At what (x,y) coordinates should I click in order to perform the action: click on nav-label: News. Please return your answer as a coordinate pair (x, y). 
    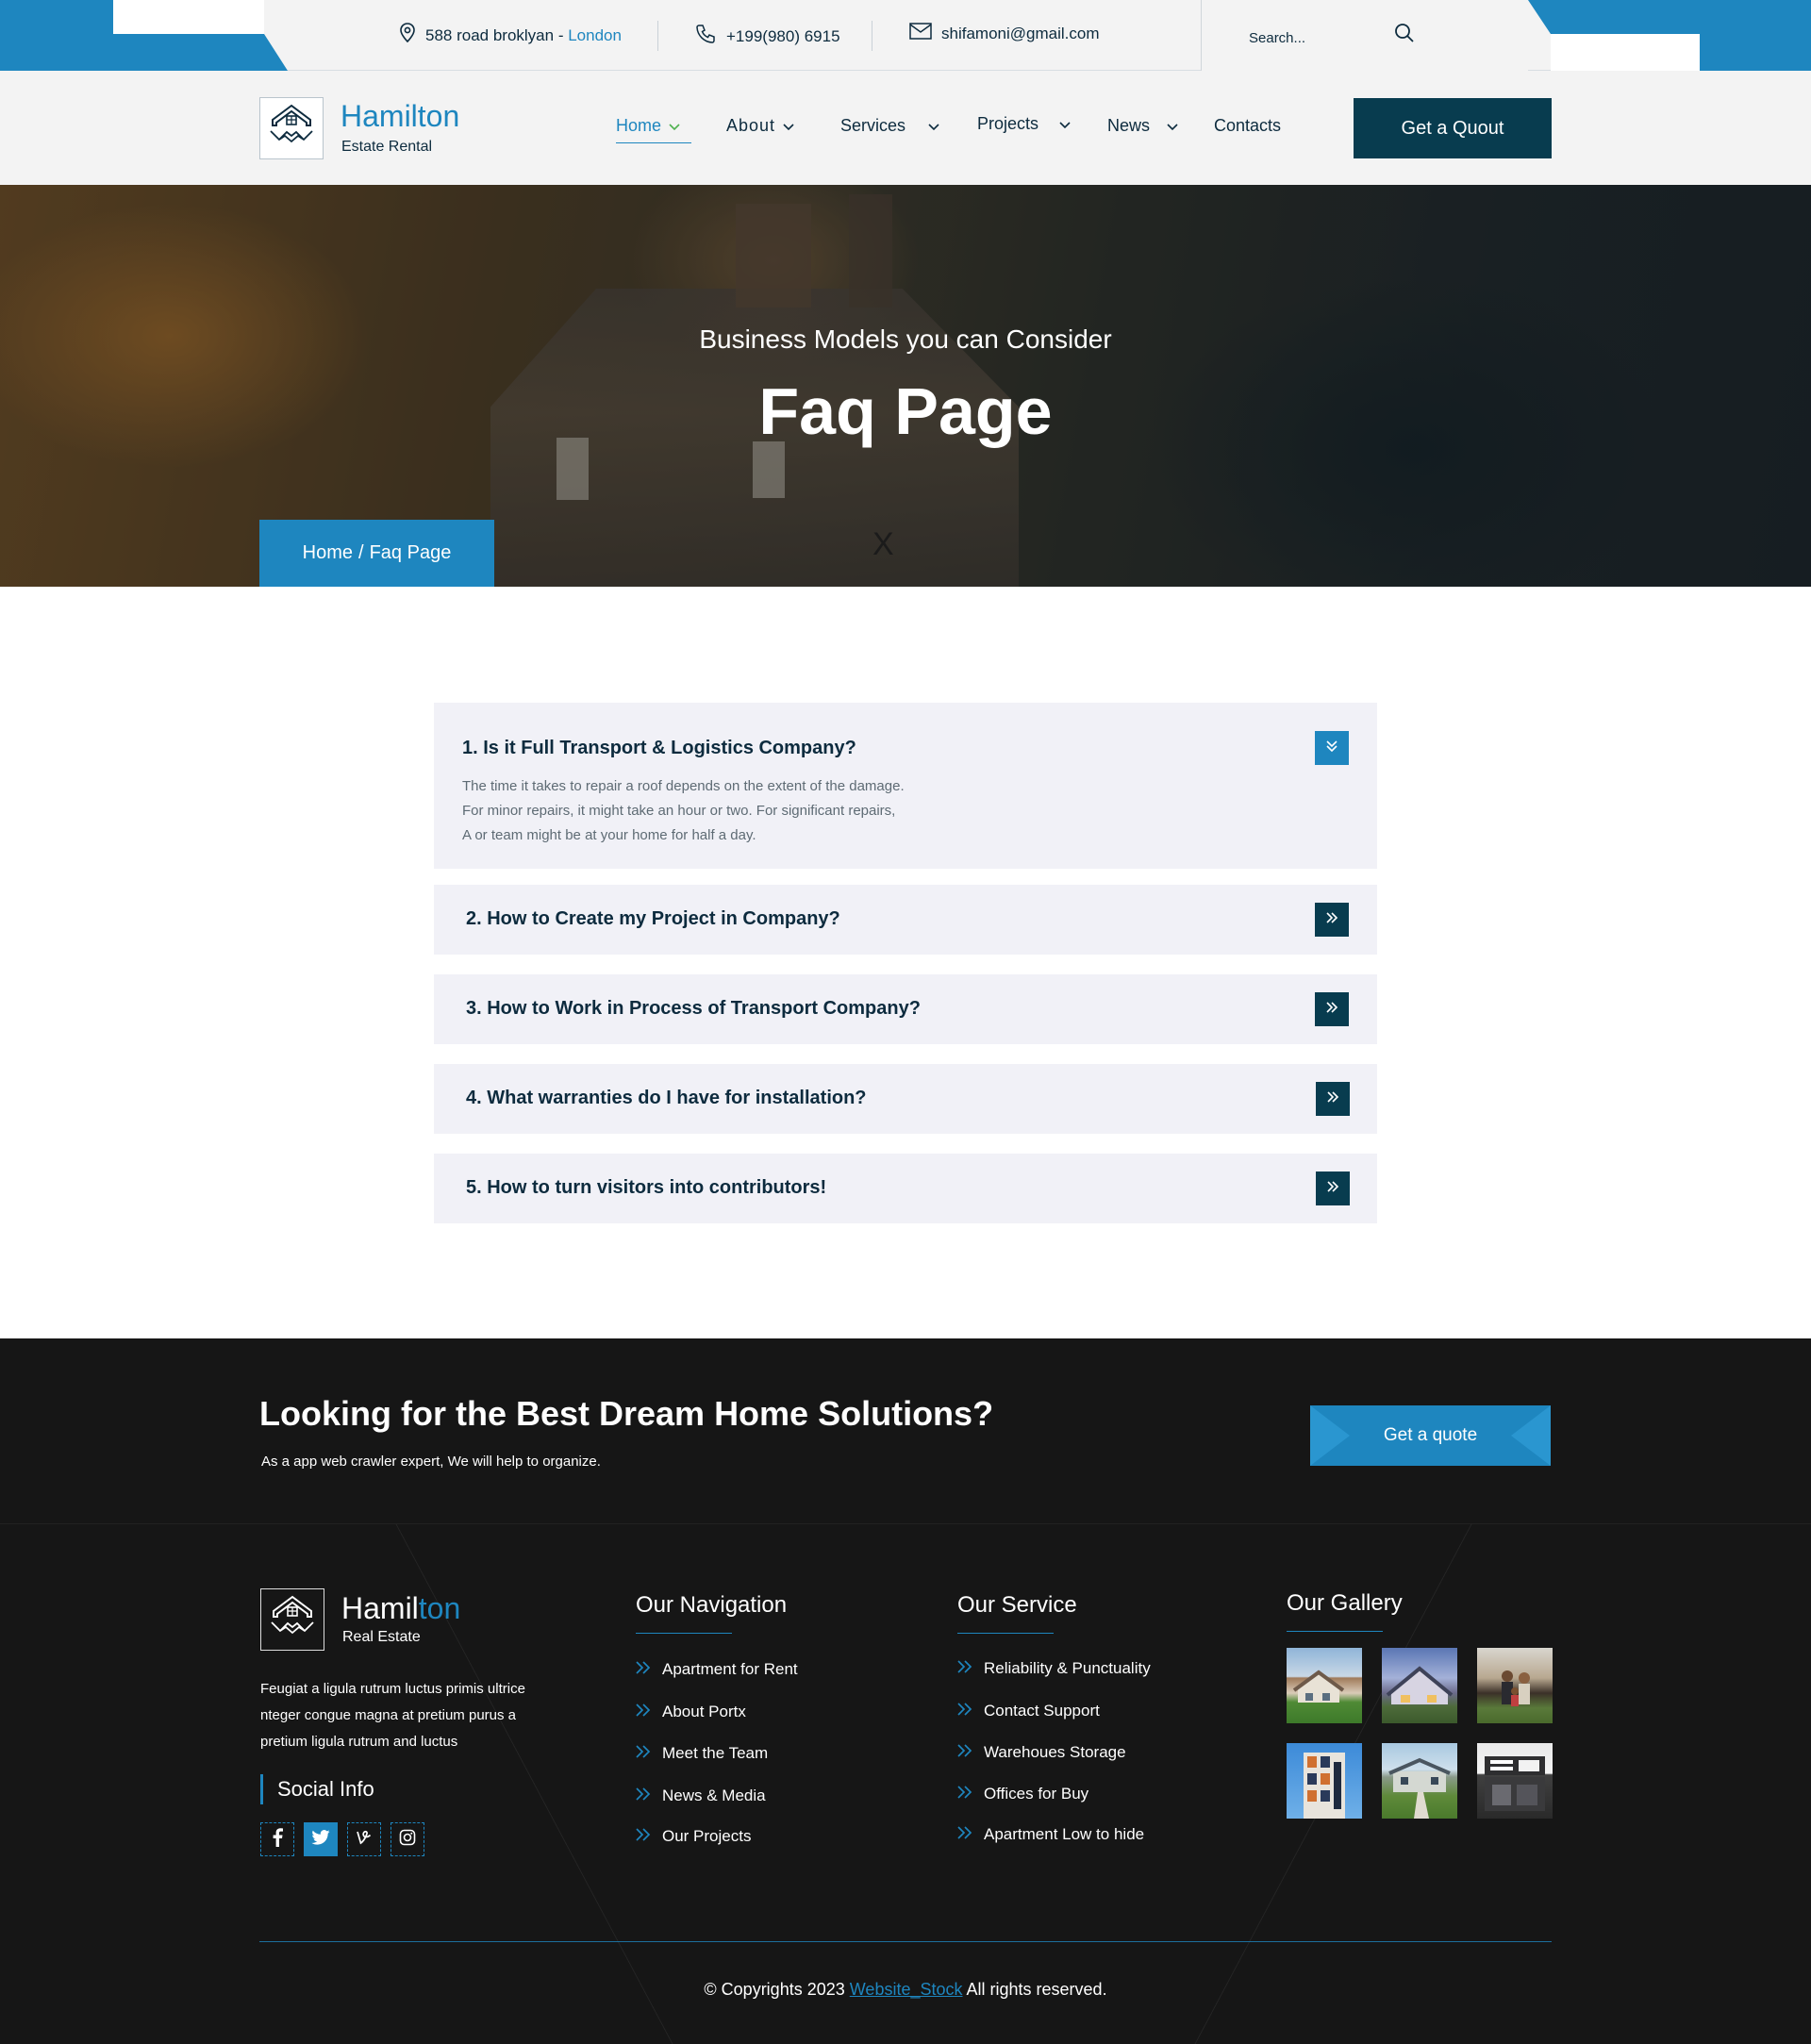
    Looking at the image, I should click on (1129, 126).